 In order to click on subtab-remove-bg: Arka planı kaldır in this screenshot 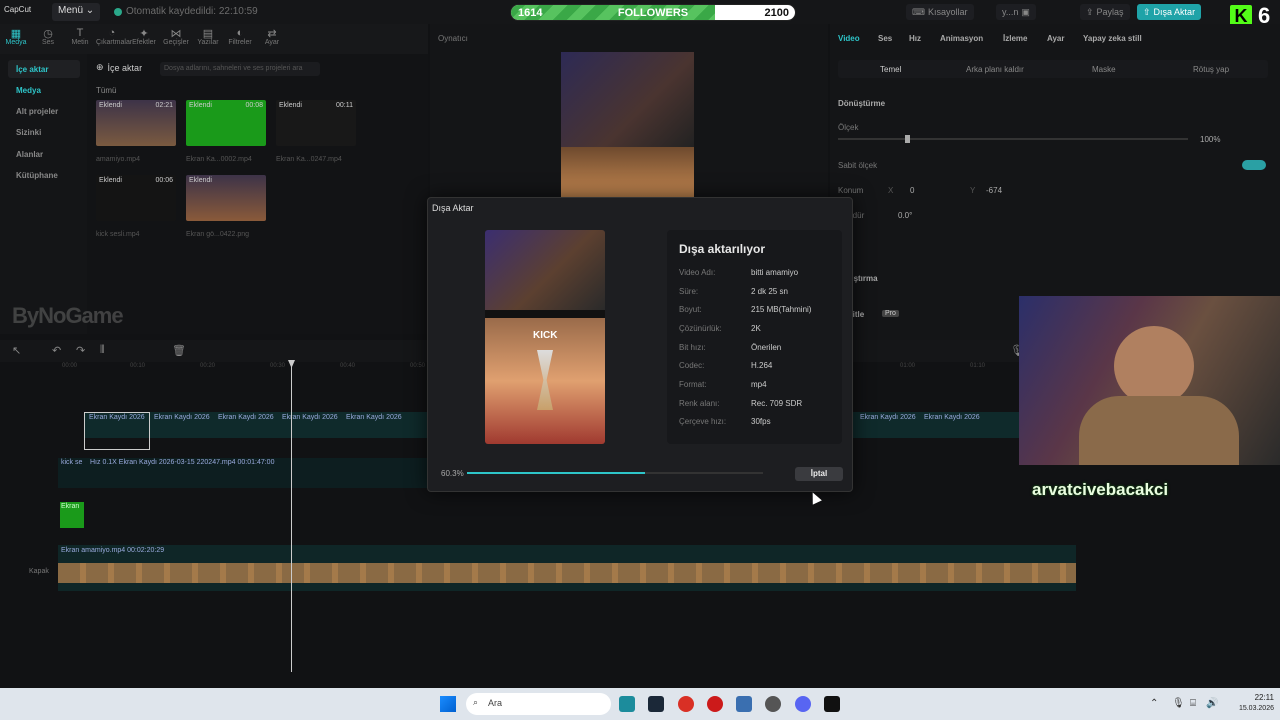, I will do `click(995, 69)`.